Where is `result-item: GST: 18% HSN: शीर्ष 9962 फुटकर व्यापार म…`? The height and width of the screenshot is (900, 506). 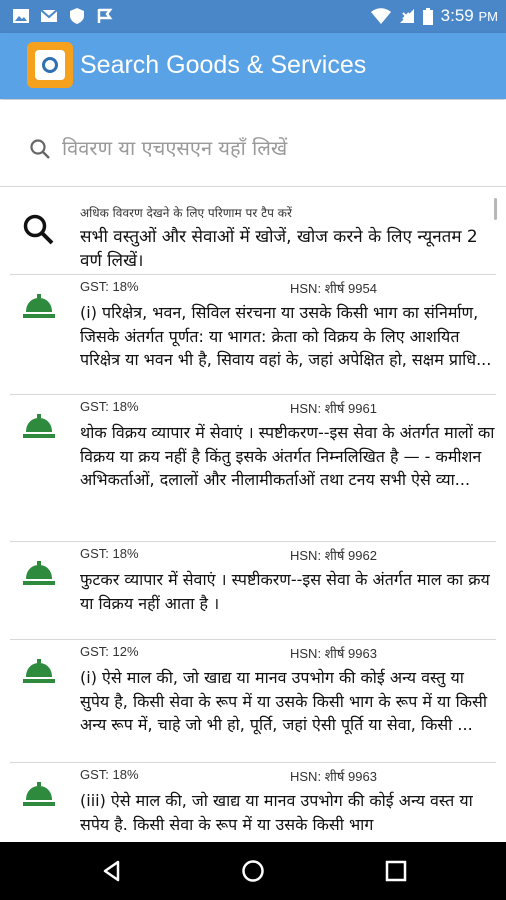 result-item: GST: 18% HSN: शीर्ष 9962 फुटकर व्यापार म… is located at coordinates (253, 590).